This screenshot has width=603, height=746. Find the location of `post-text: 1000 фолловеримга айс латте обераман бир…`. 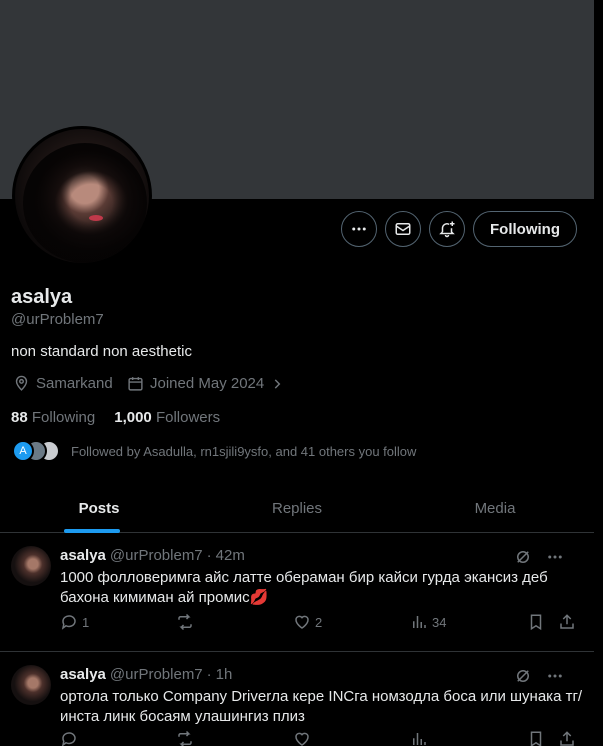

post-text: 1000 фолловеримга айс латте обераман бир… is located at coordinates (304, 587).